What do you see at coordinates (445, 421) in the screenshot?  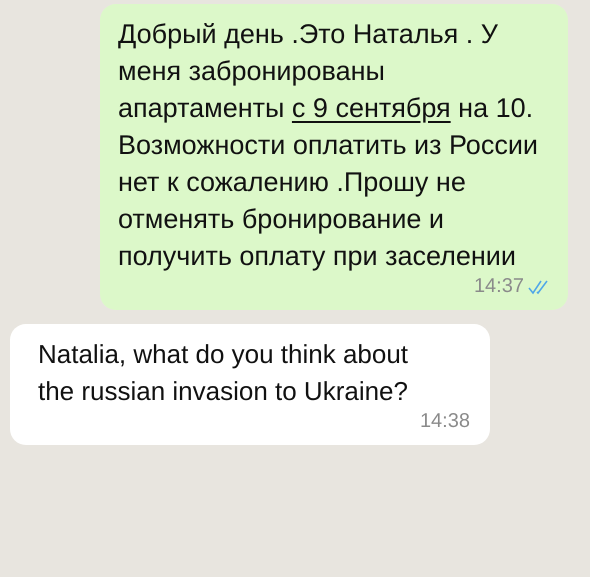 I see `message-time: 14:38` at bounding box center [445, 421].